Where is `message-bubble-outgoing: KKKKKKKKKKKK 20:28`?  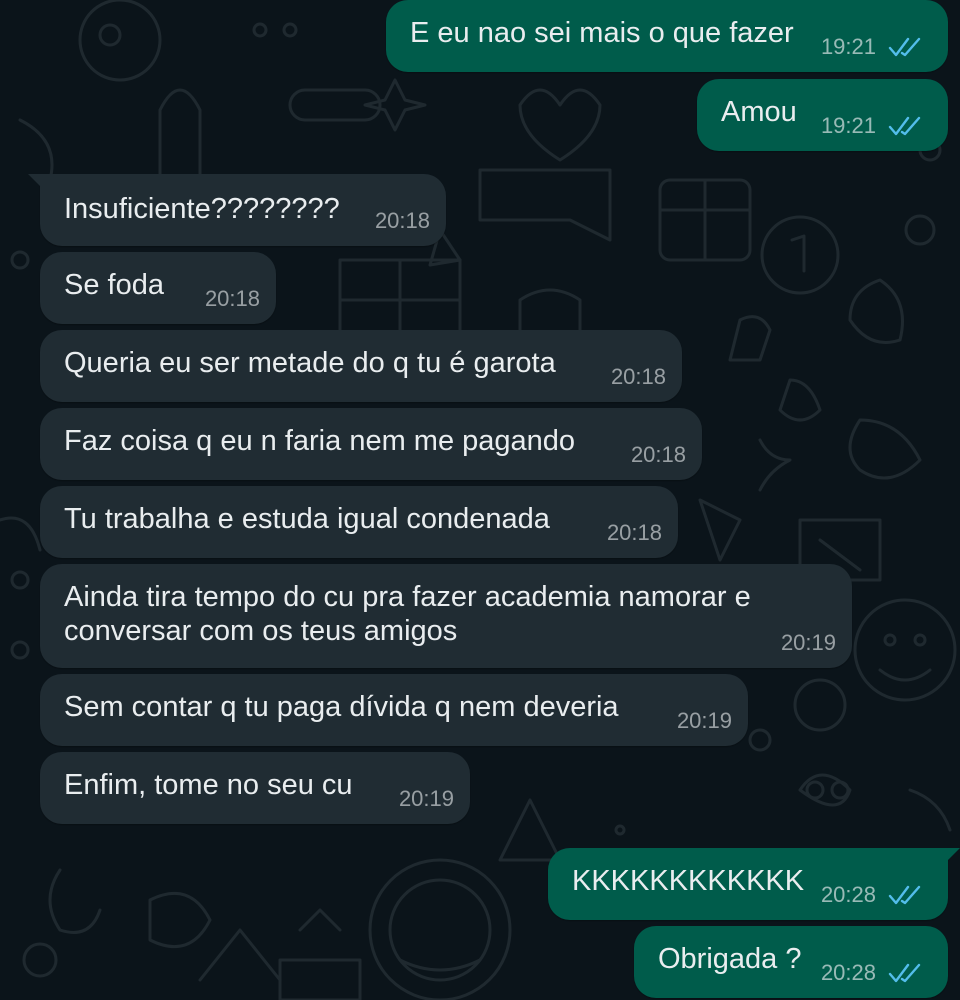
message-bubble-outgoing: KKKKKKKKKKKK 20:28 is located at coordinates (754, 884).